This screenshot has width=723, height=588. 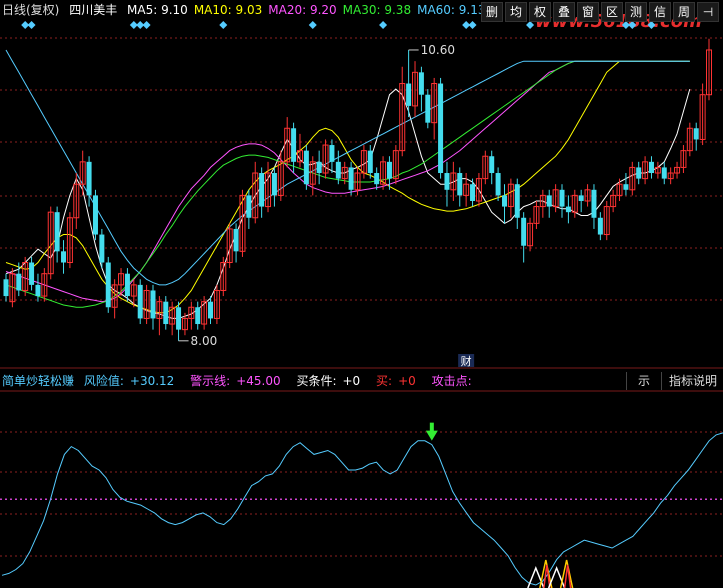 What do you see at coordinates (438, 50) in the screenshot?
I see `high-price-label: 10.60` at bounding box center [438, 50].